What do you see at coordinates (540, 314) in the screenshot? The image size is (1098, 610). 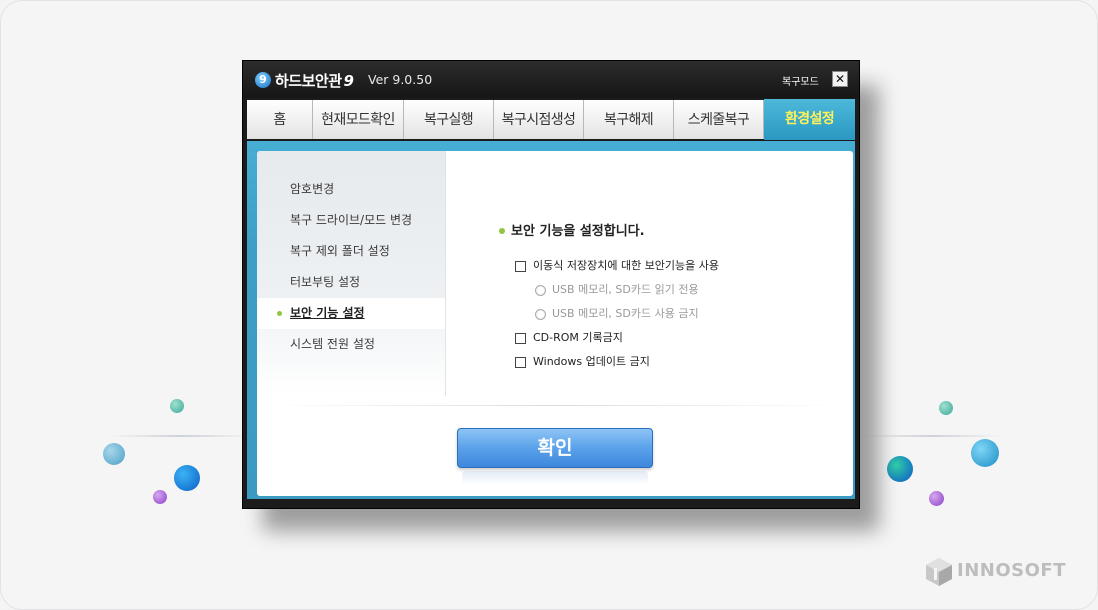 I see `usb-block-radio` at bounding box center [540, 314].